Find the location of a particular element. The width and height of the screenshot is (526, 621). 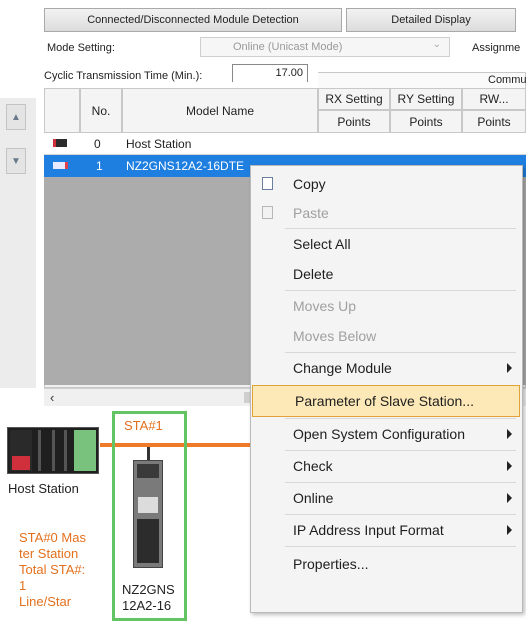

menu-item-moves-below: Moves Below is located at coordinates (386, 336).